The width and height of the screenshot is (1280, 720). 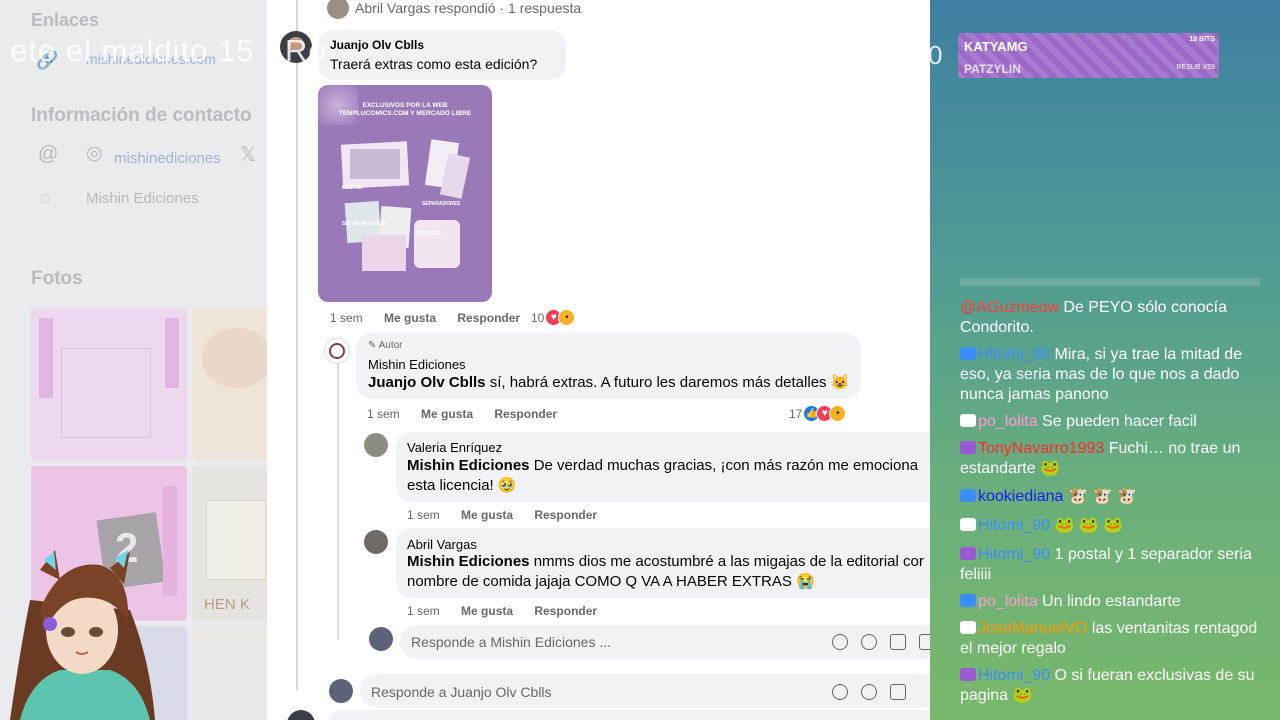 I want to click on reply-placeholder: Responde a Juanjo Olv Cblls, so click(x=461, y=692).